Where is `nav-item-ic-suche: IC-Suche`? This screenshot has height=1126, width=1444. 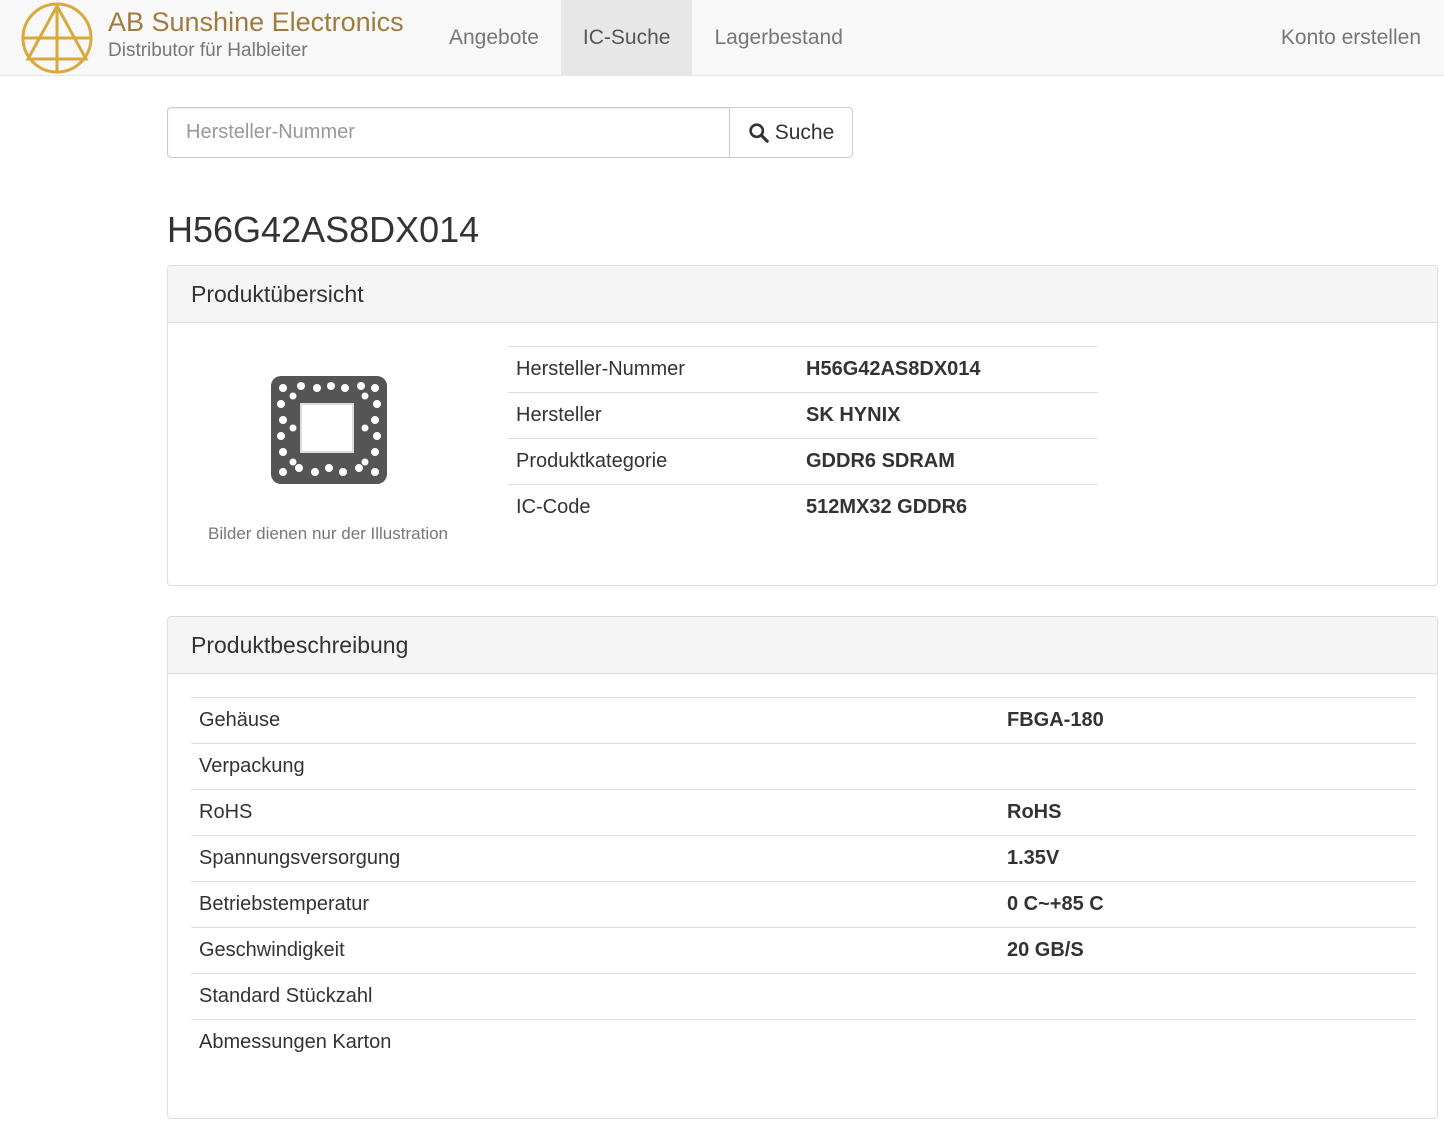
nav-item-ic-suche: IC-Suche is located at coordinates (626, 37).